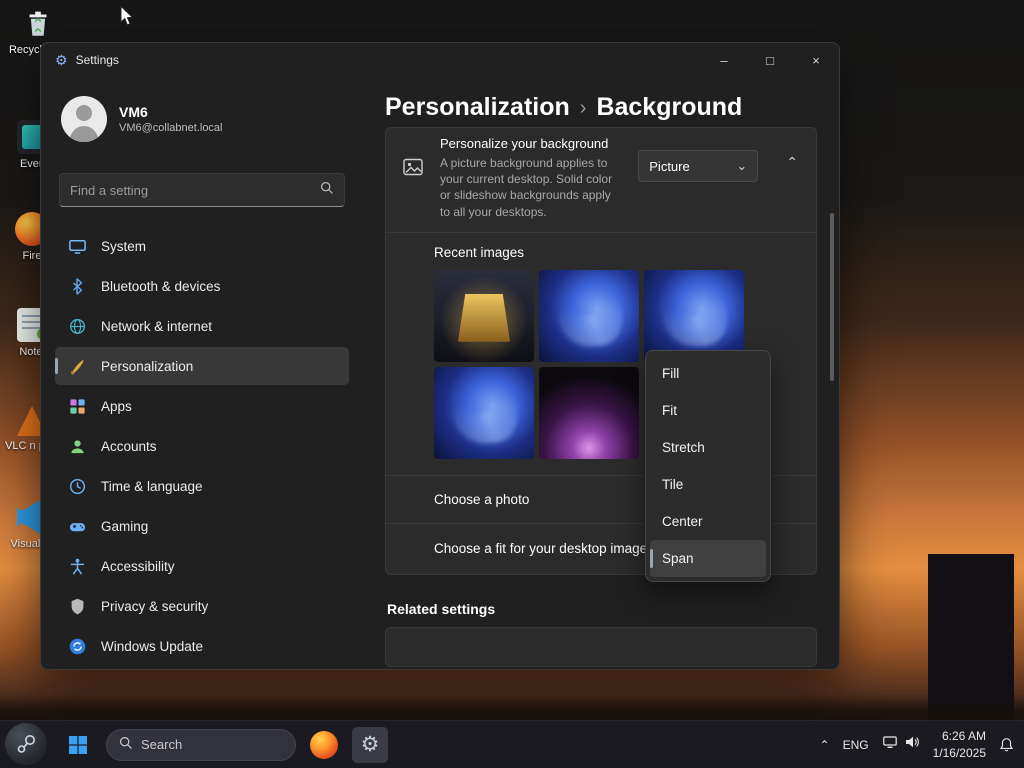 Image resolution: width=1024 pixels, height=768 pixels. What do you see at coordinates (77, 646) in the screenshot?
I see `update-icon` at bounding box center [77, 646].